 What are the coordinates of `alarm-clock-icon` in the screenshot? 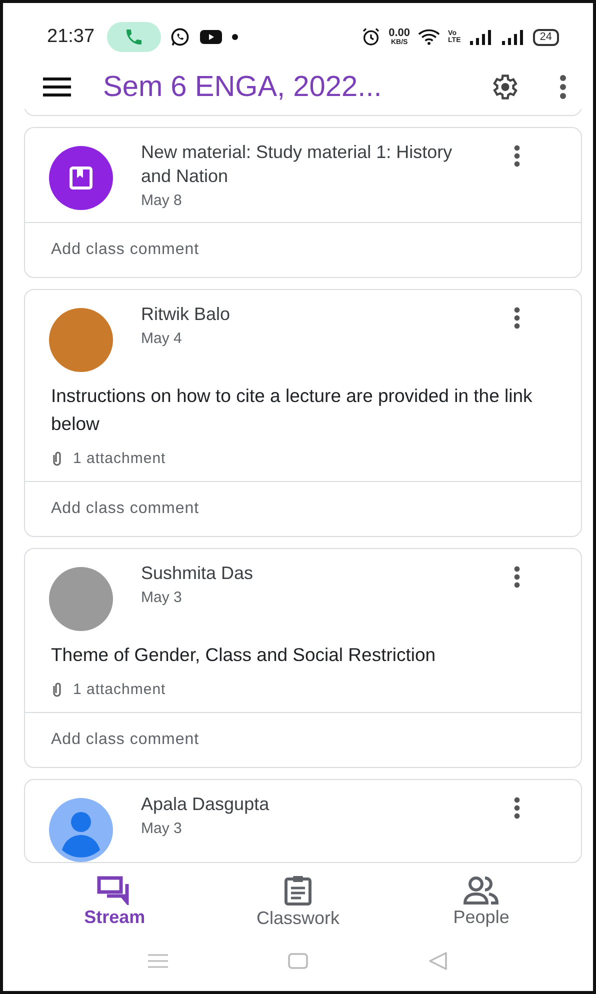 It's located at (370, 37).